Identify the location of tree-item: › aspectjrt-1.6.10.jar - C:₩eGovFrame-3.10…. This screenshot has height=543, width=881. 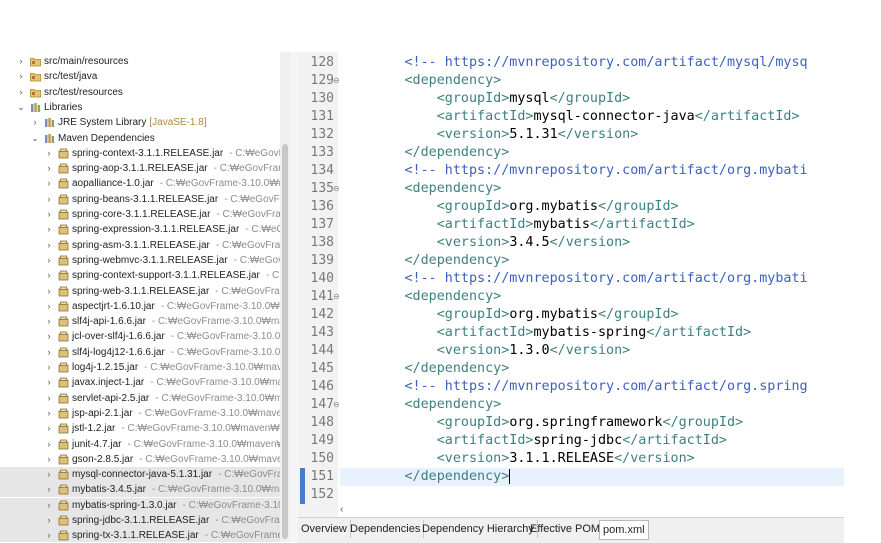
(144, 306).